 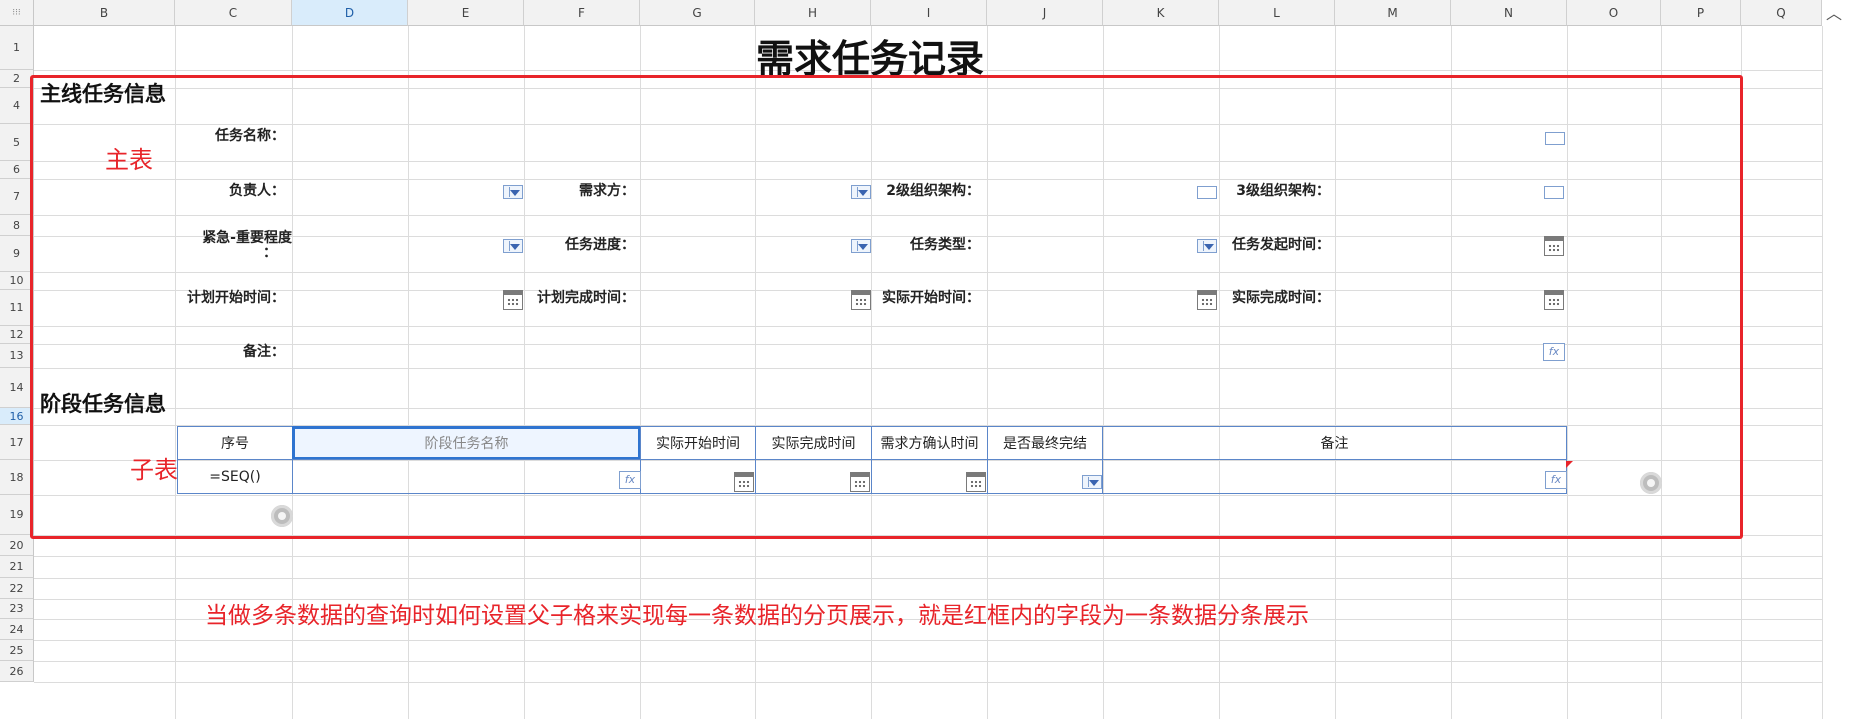 What do you see at coordinates (929, 13) in the screenshot?
I see `column-header-I: I` at bounding box center [929, 13].